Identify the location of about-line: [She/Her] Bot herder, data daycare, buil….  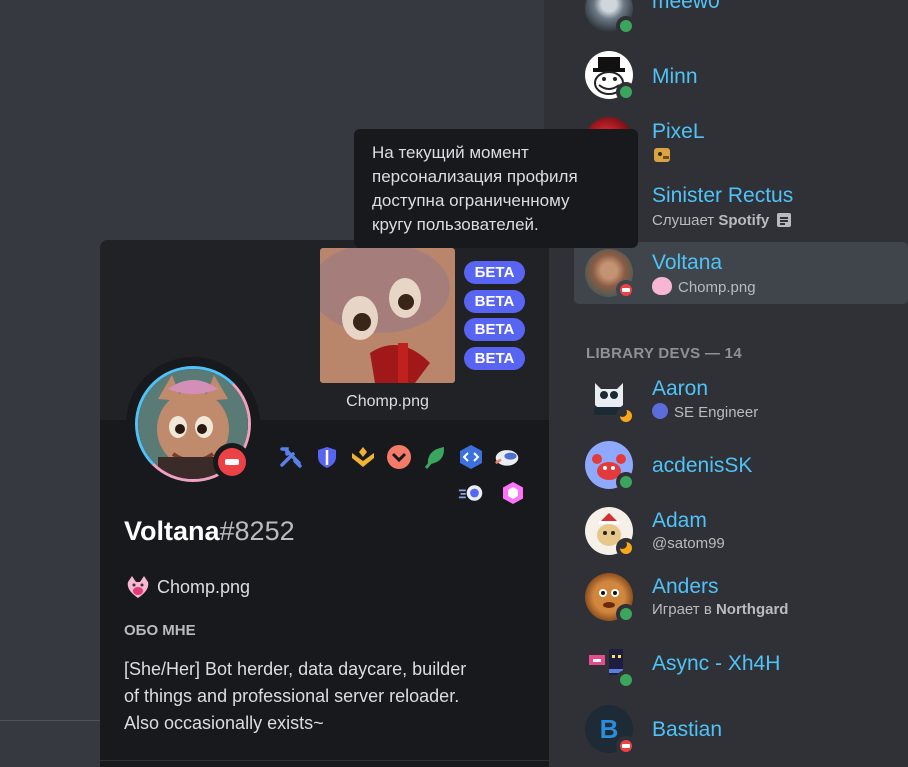
(295, 669).